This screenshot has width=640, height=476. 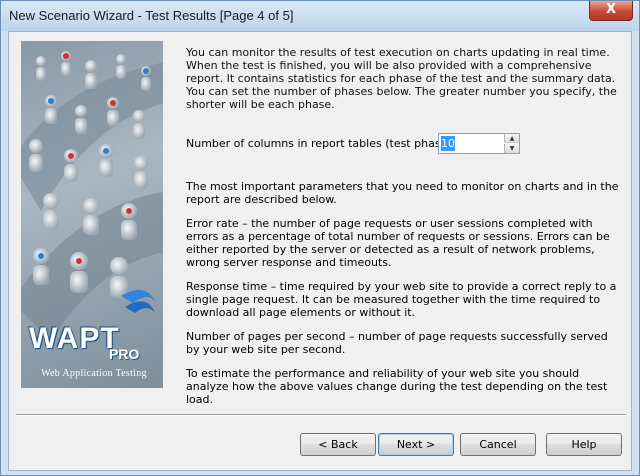 What do you see at coordinates (266, 336) in the screenshot?
I see `term-pages-per-second: Number of pages per second` at bounding box center [266, 336].